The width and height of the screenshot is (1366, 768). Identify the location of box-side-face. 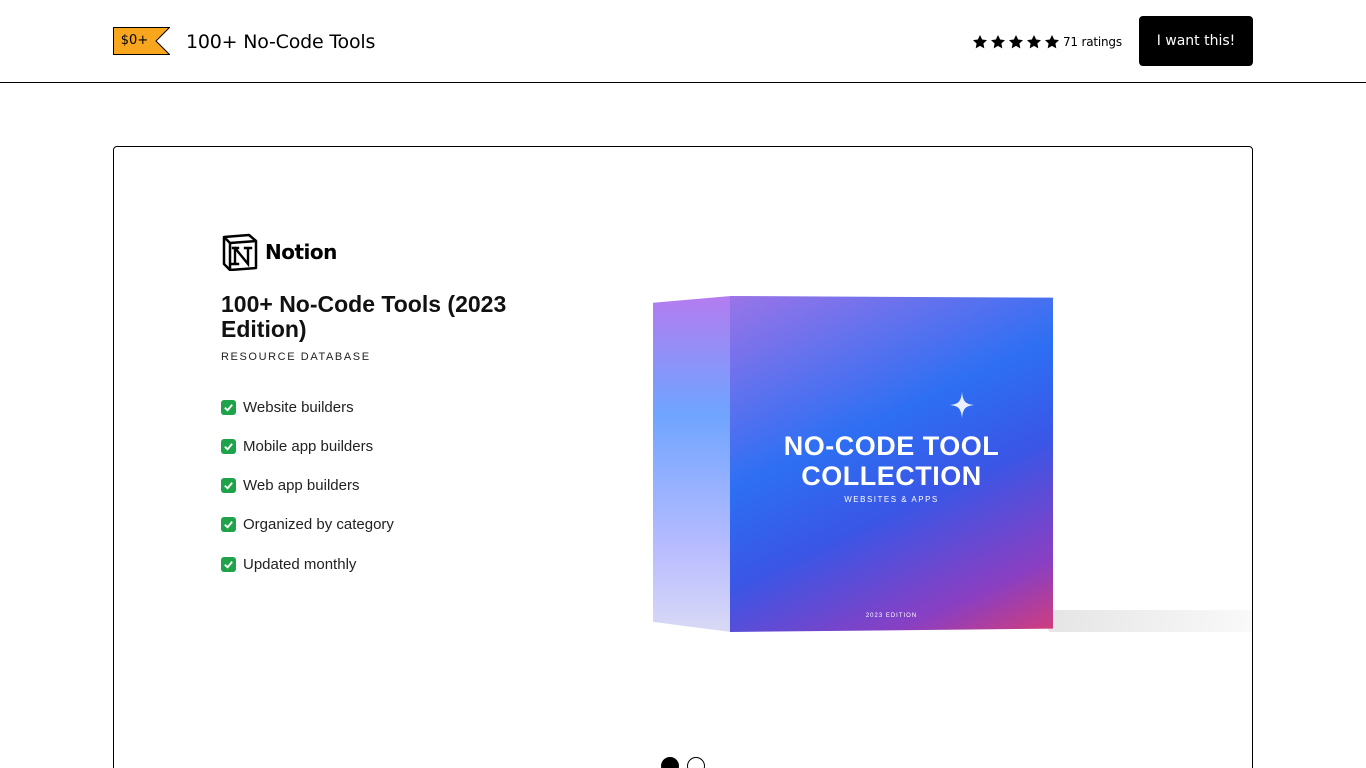
(692, 464).